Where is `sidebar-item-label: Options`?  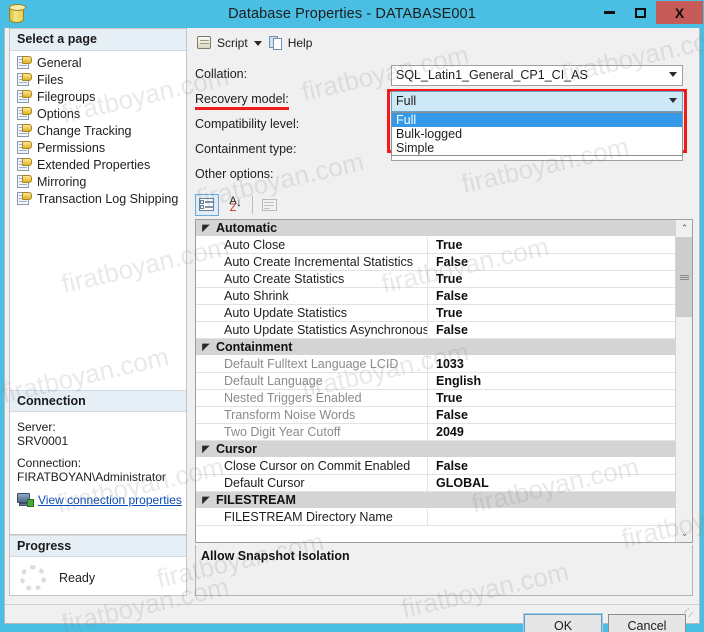 sidebar-item-label: Options is located at coordinates (59, 113).